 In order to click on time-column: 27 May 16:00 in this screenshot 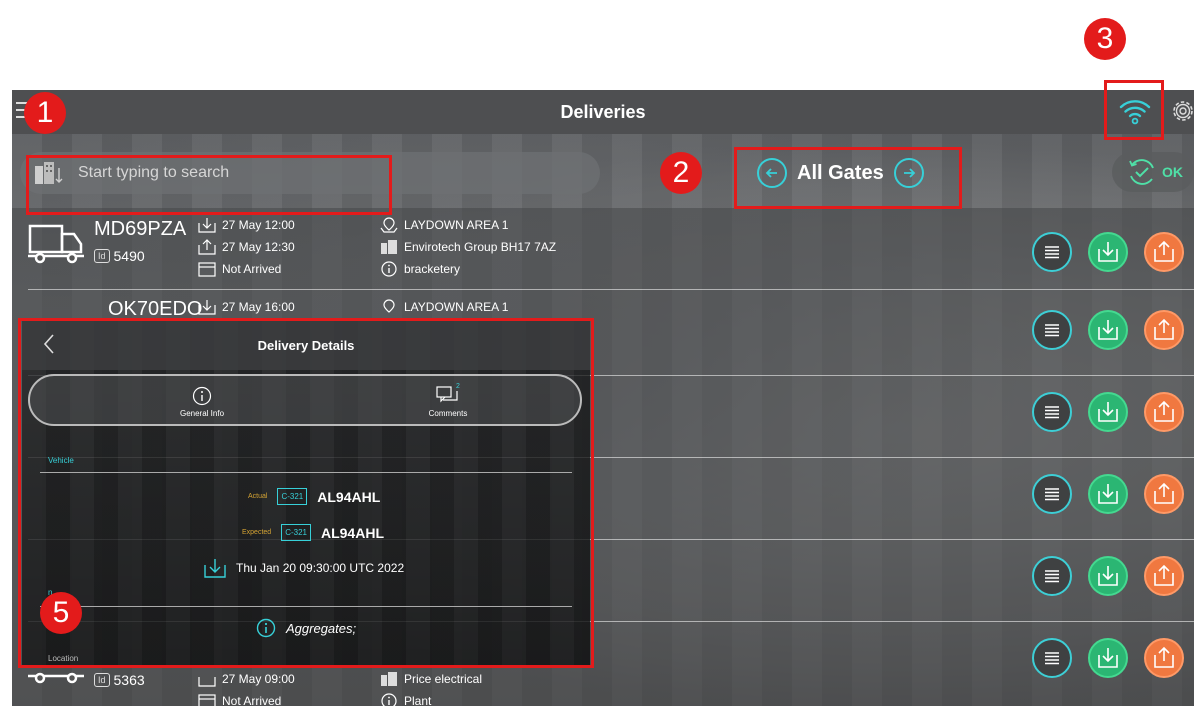, I will do `click(246, 307)`.